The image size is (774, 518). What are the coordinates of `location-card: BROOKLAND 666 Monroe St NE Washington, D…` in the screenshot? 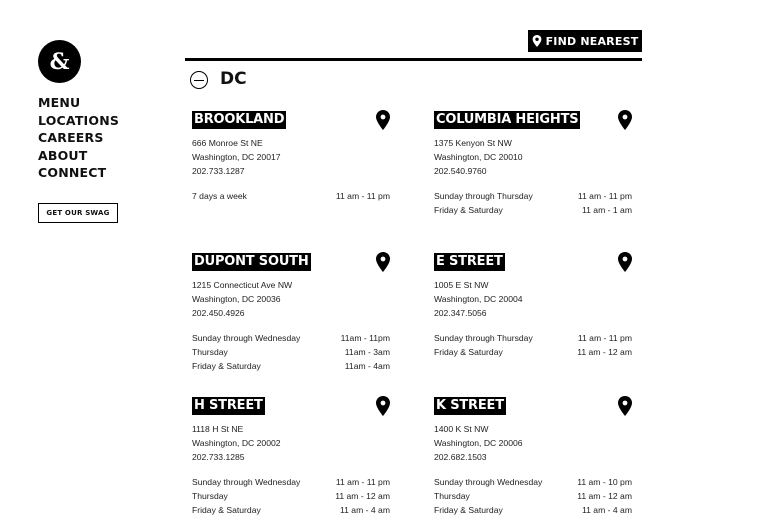 It's located at (291, 157).